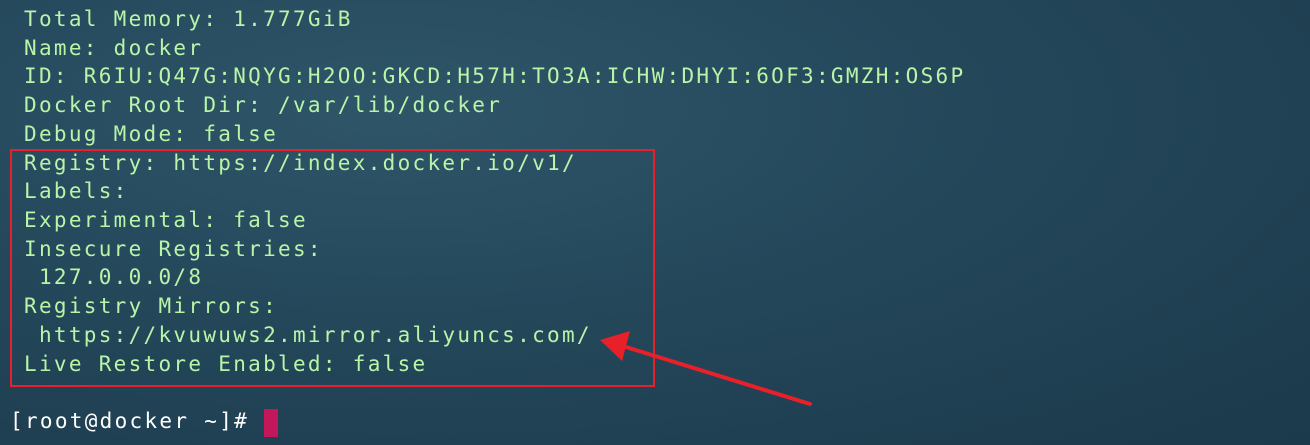 The image size is (1310, 445). I want to click on output-line-name: Name: docker, so click(114, 48).